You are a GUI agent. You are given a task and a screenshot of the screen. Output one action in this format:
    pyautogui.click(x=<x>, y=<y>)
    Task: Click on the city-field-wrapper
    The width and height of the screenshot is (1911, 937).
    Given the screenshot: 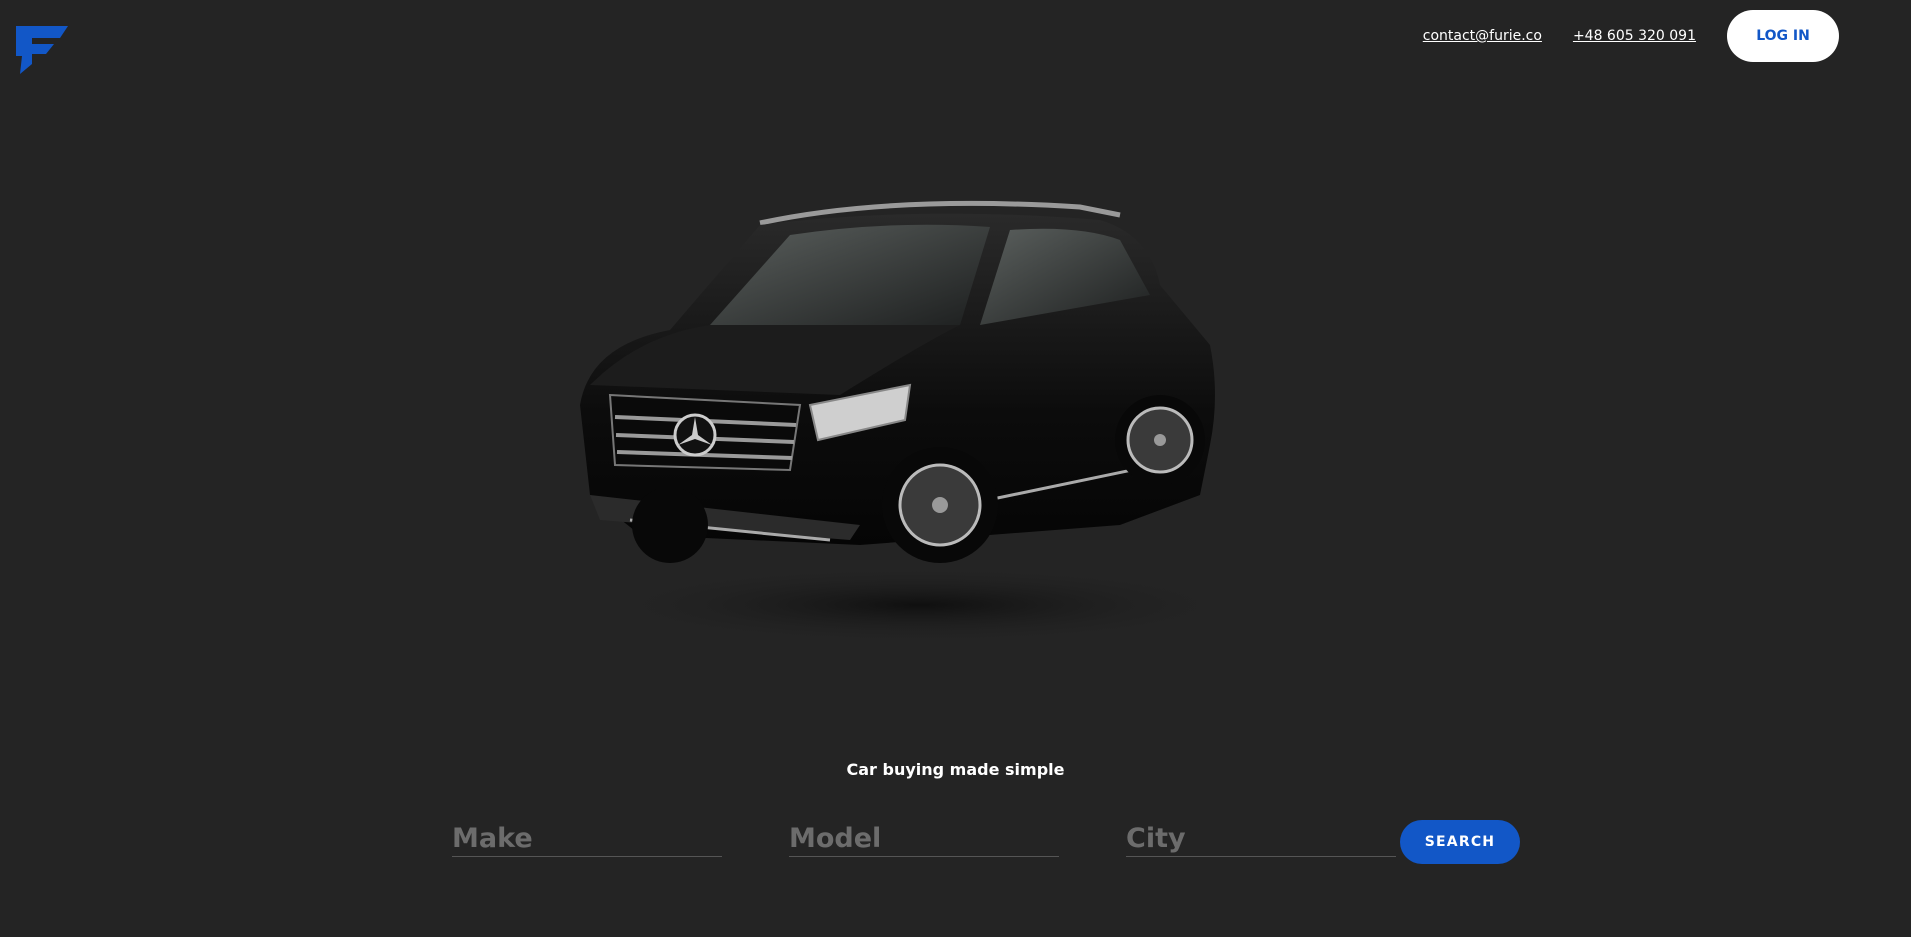 What is the action you would take?
    pyautogui.click(x=1261, y=839)
    